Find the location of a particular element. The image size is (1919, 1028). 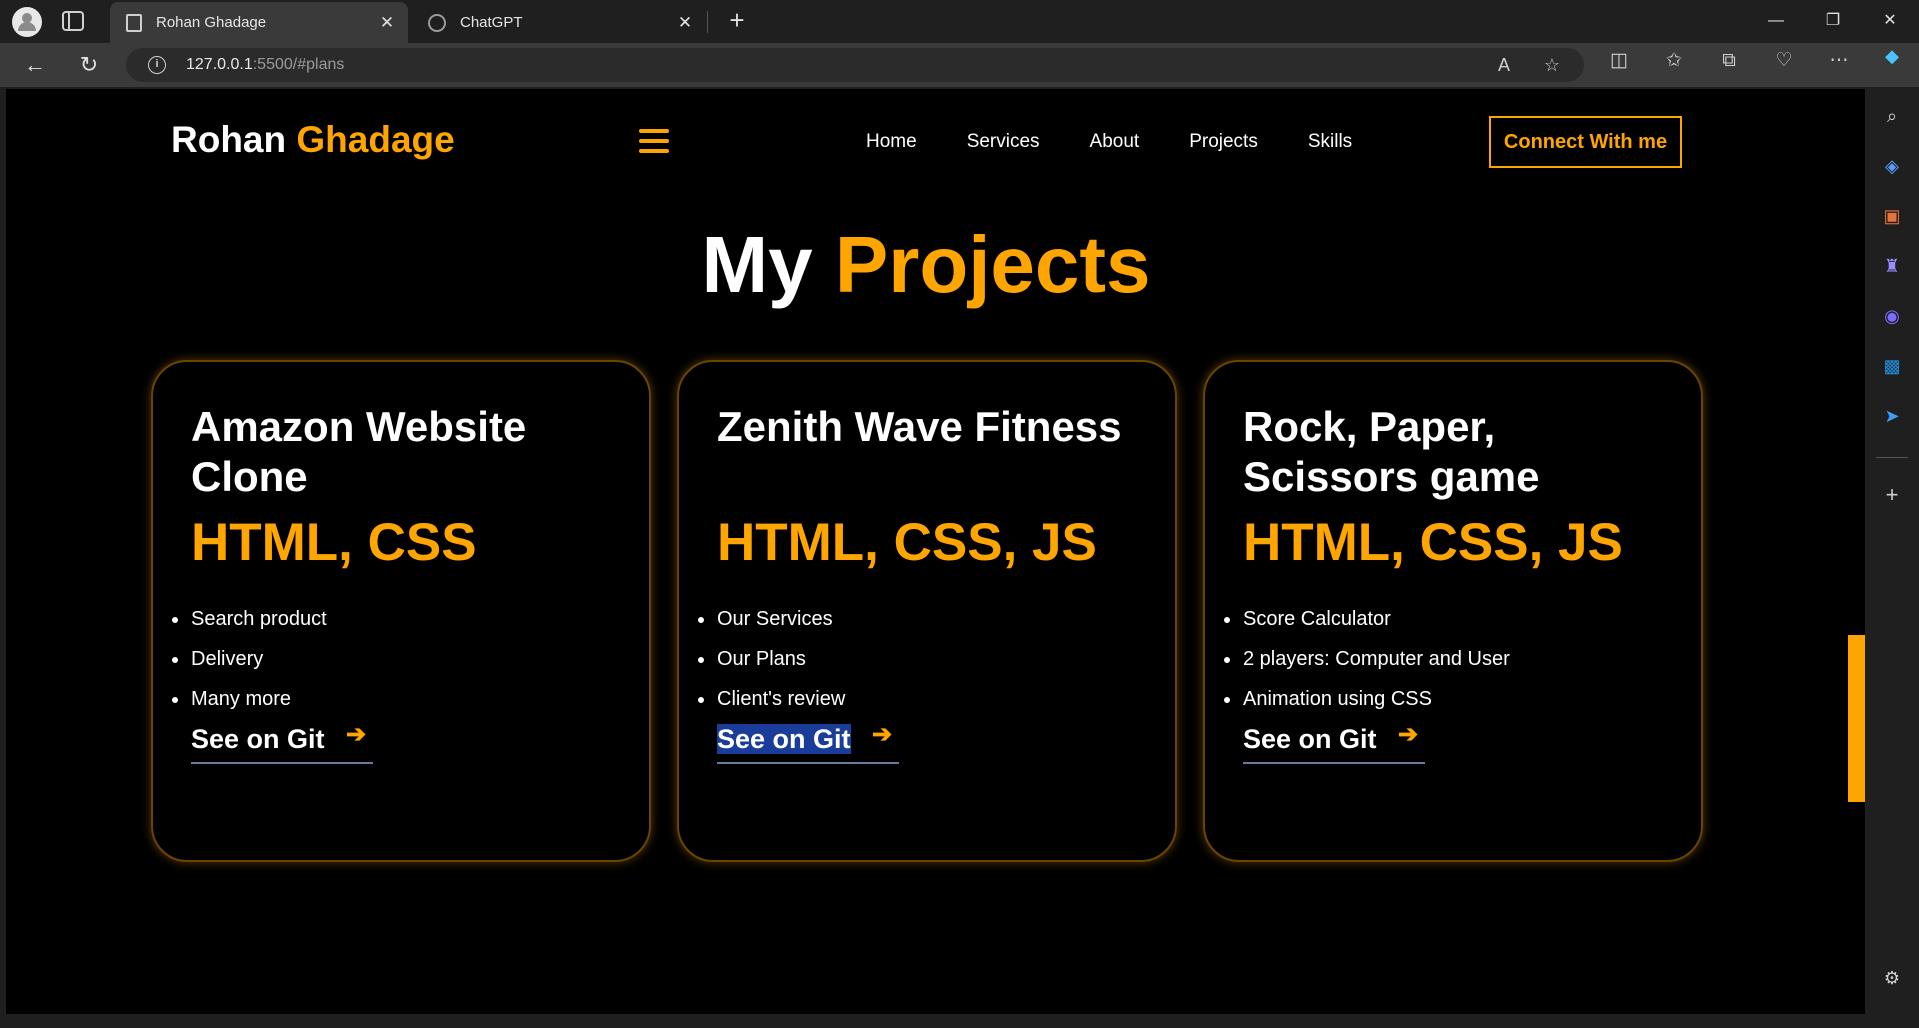

collections-icon: ⧉ is located at coordinates (1729, 61).